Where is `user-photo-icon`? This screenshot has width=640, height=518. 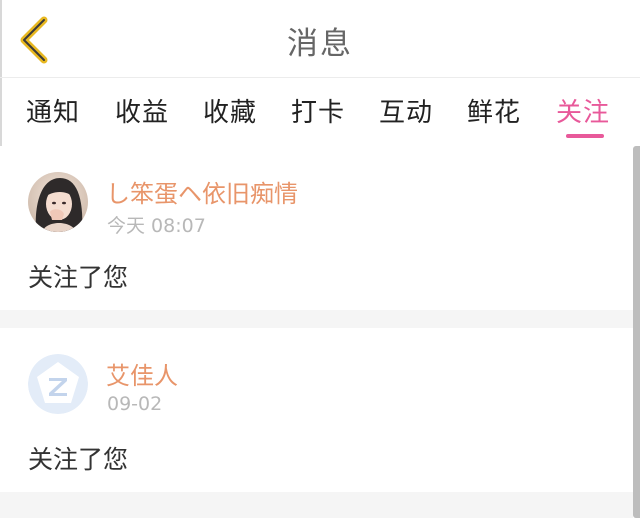 user-photo-icon is located at coordinates (58, 202).